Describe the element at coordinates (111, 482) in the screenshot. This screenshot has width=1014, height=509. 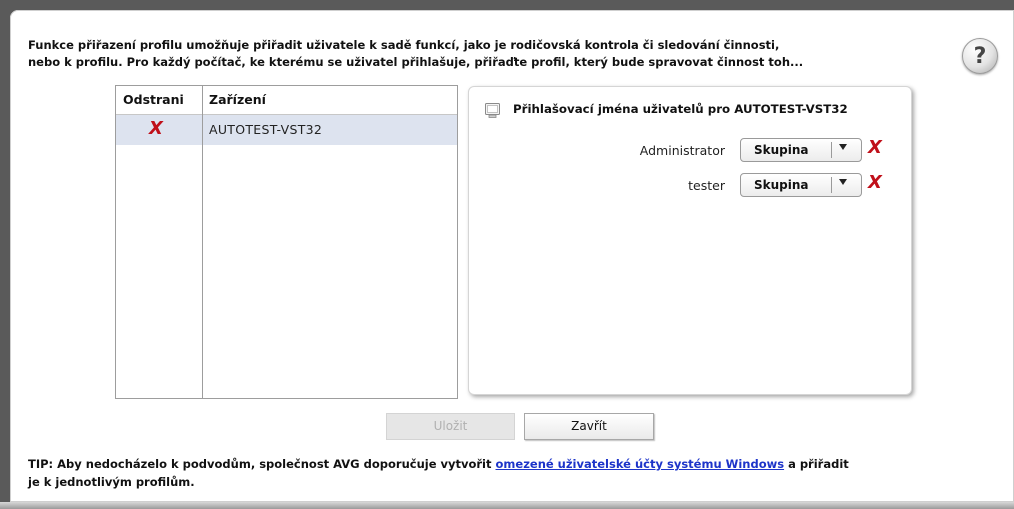
I see `tip-line-2: je k jednotlivým profilům.` at that location.